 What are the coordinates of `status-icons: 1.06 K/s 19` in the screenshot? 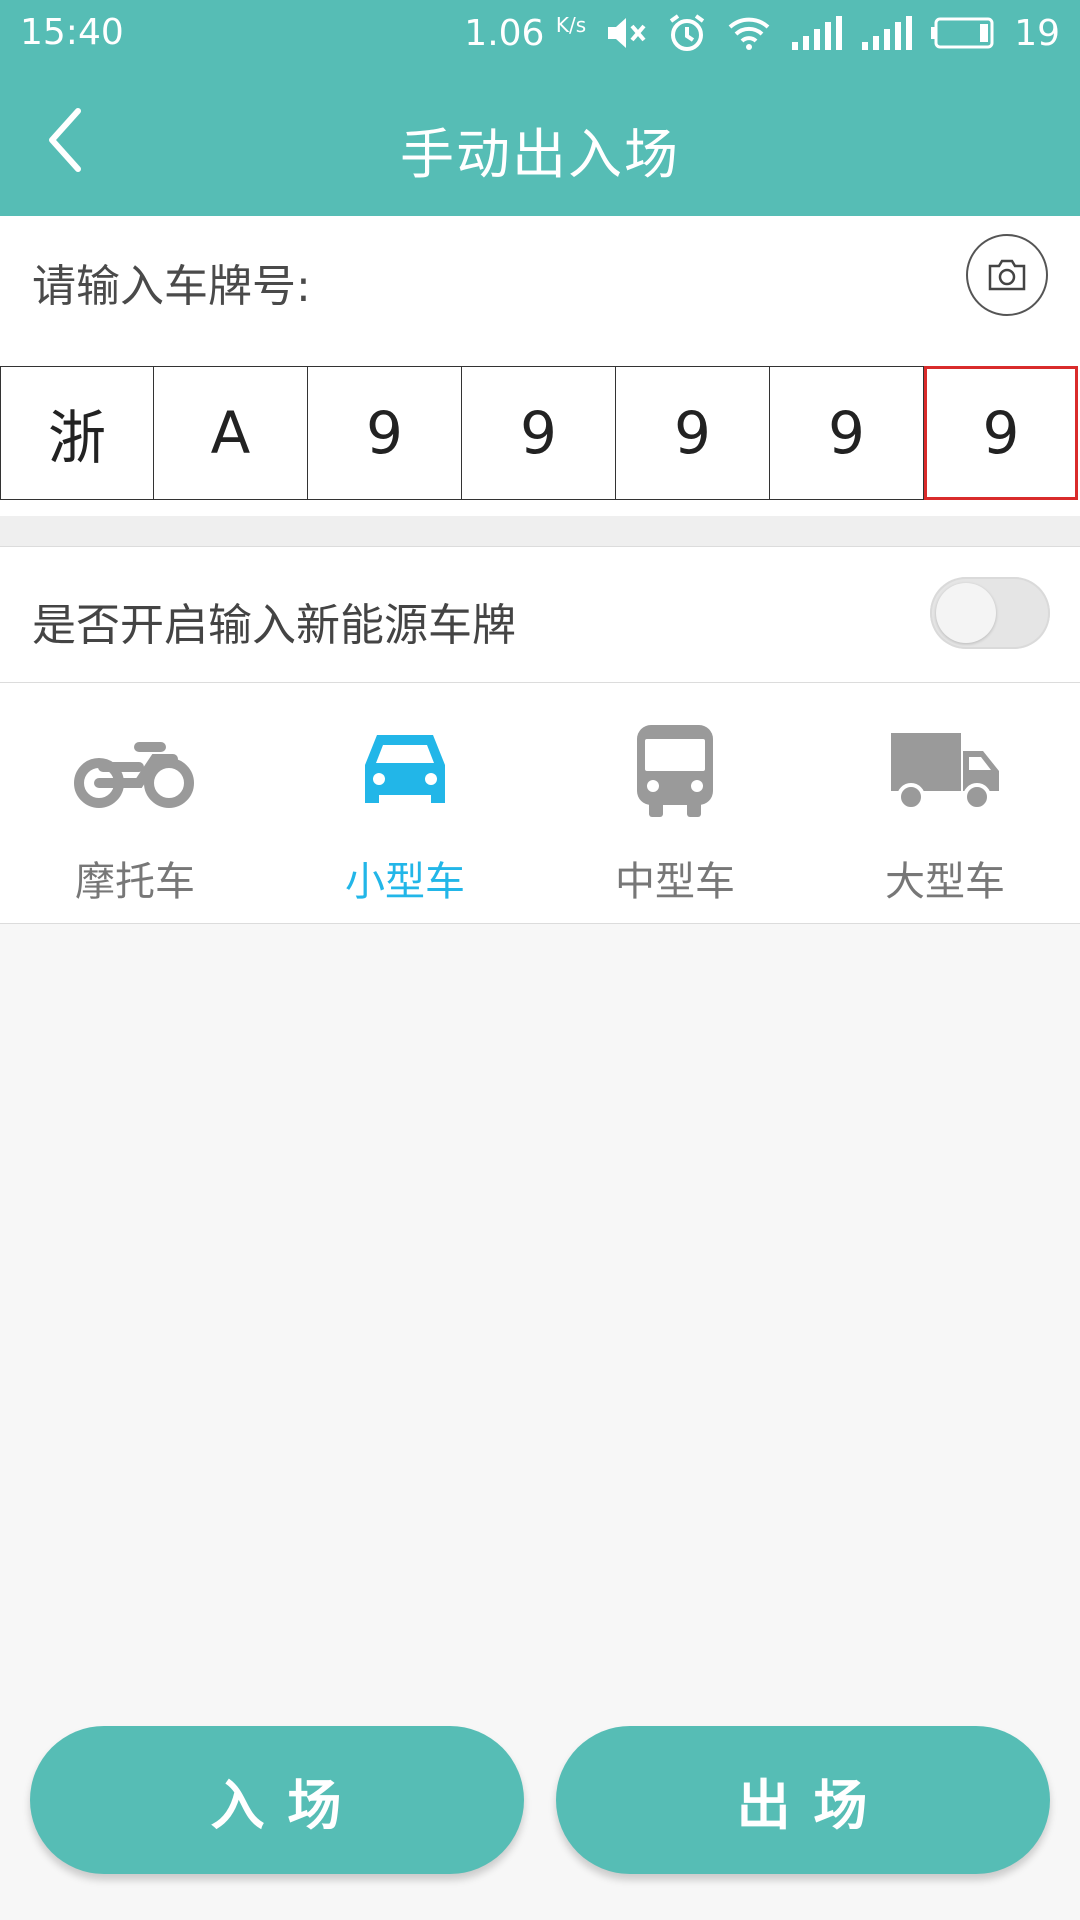 It's located at (762, 33).